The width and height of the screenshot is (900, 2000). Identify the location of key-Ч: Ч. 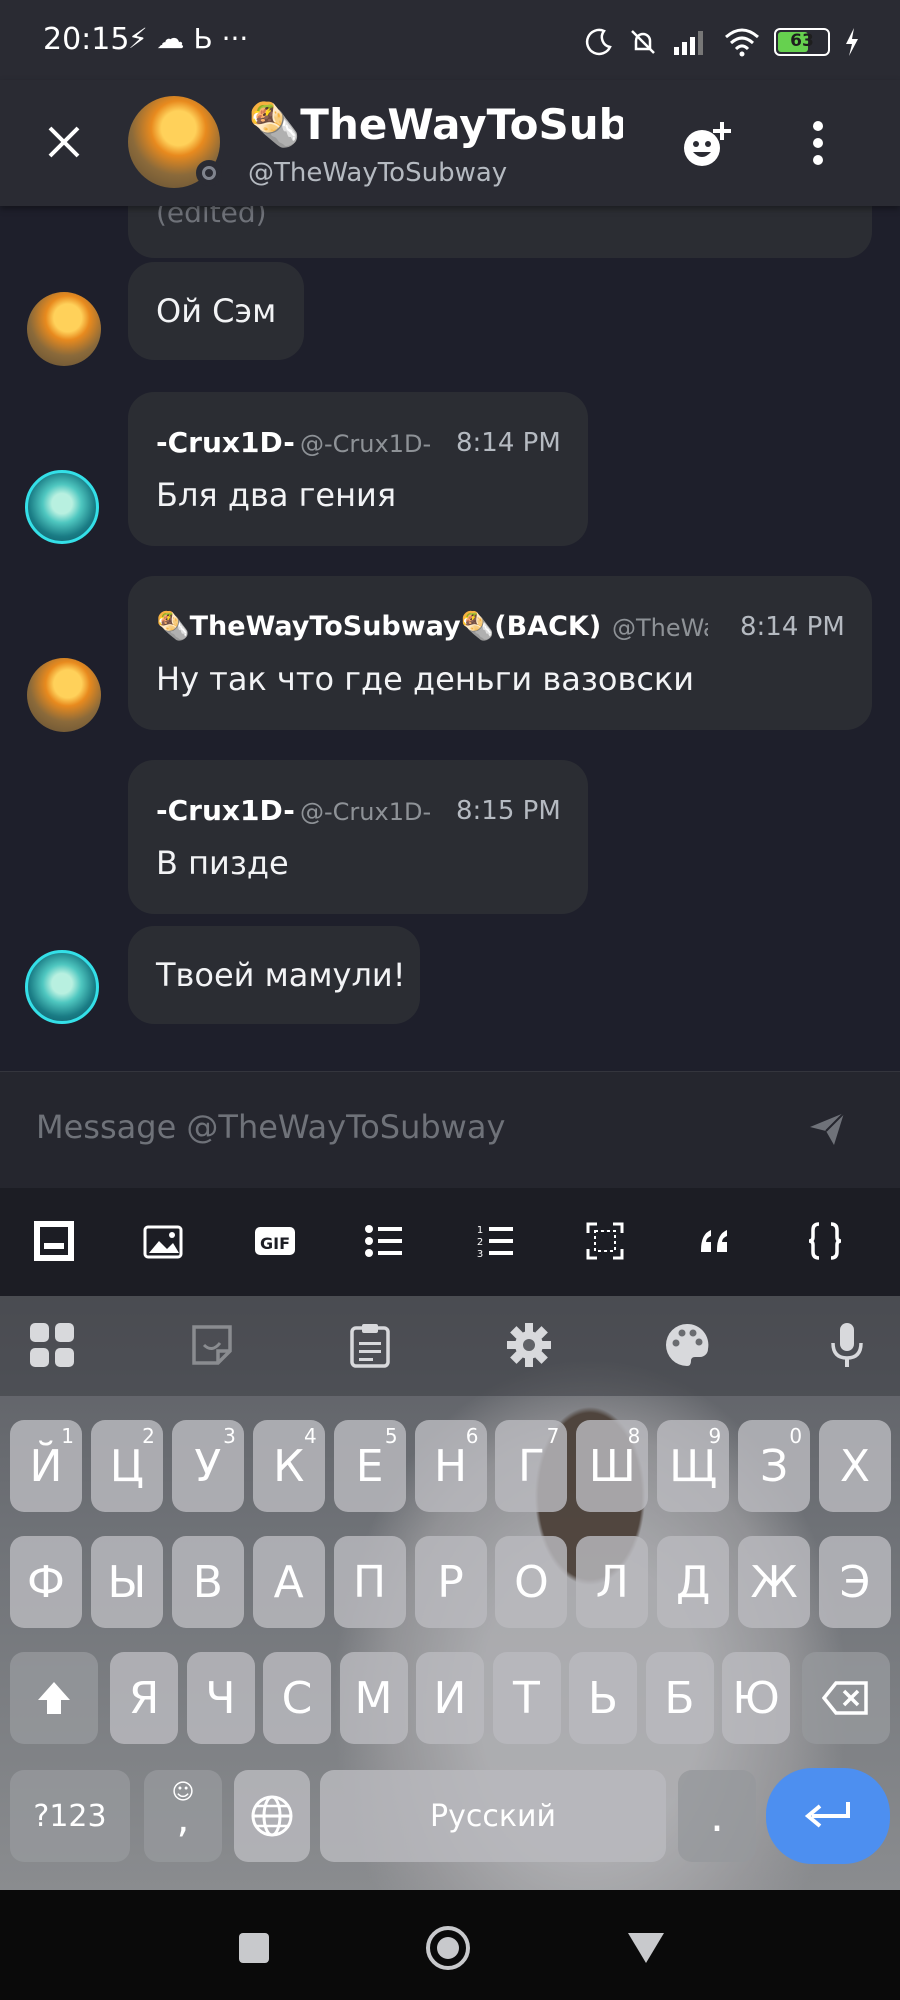
(220, 1698).